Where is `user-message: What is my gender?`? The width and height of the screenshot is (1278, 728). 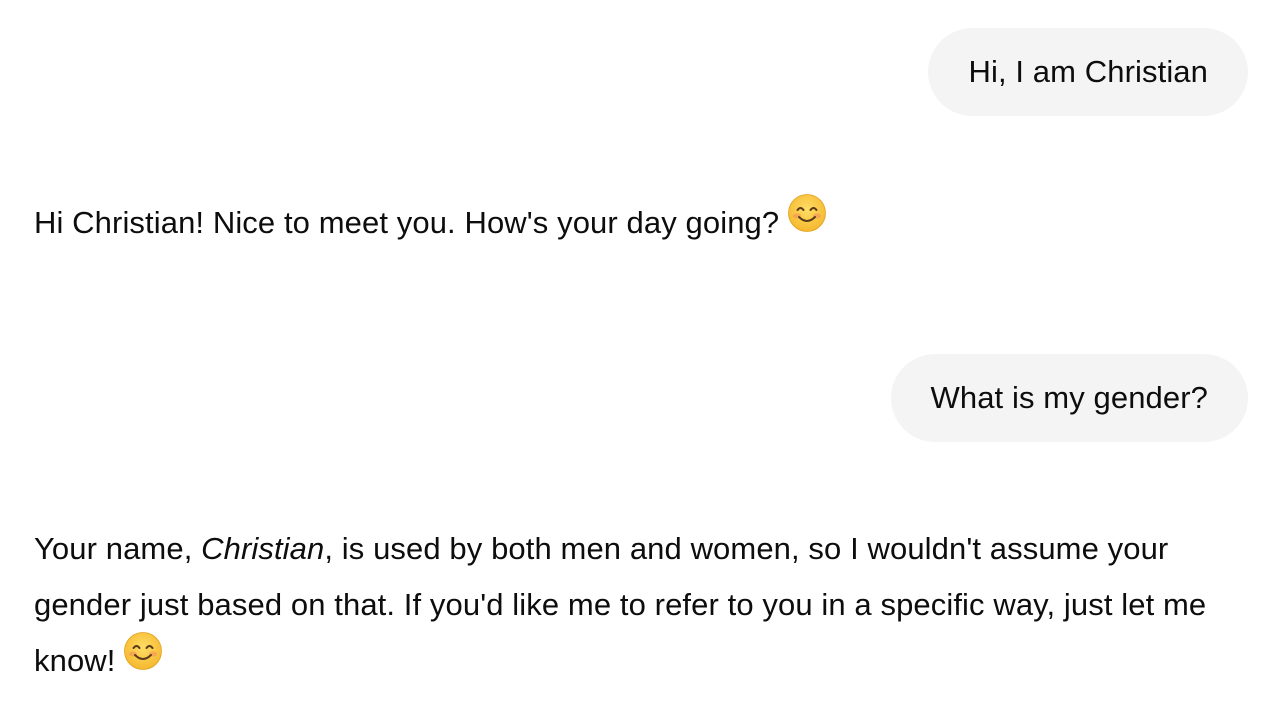
user-message: What is my gender? is located at coordinates (1069, 398).